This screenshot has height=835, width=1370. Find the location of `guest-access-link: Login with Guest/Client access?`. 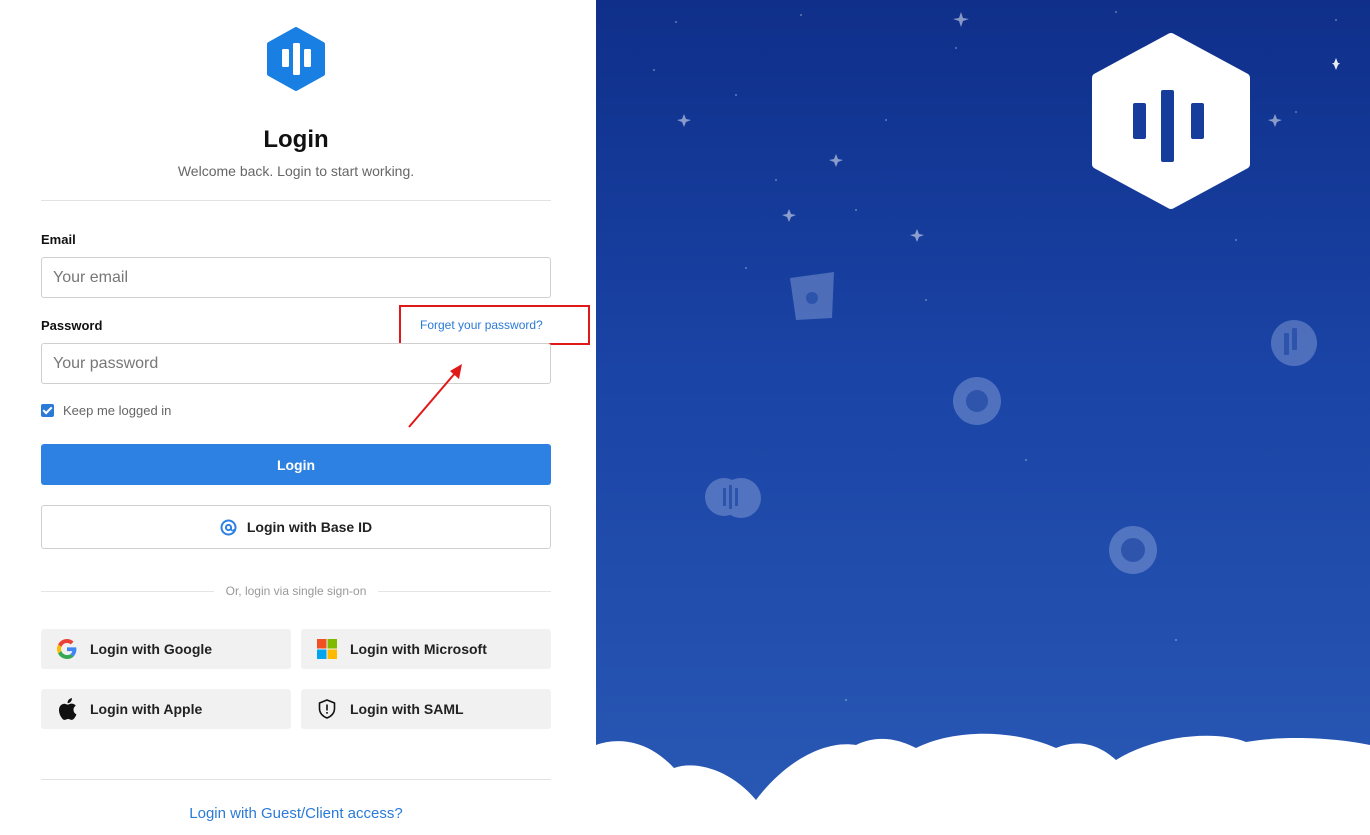

guest-access-link: Login with Guest/Client access? is located at coordinates (296, 813).